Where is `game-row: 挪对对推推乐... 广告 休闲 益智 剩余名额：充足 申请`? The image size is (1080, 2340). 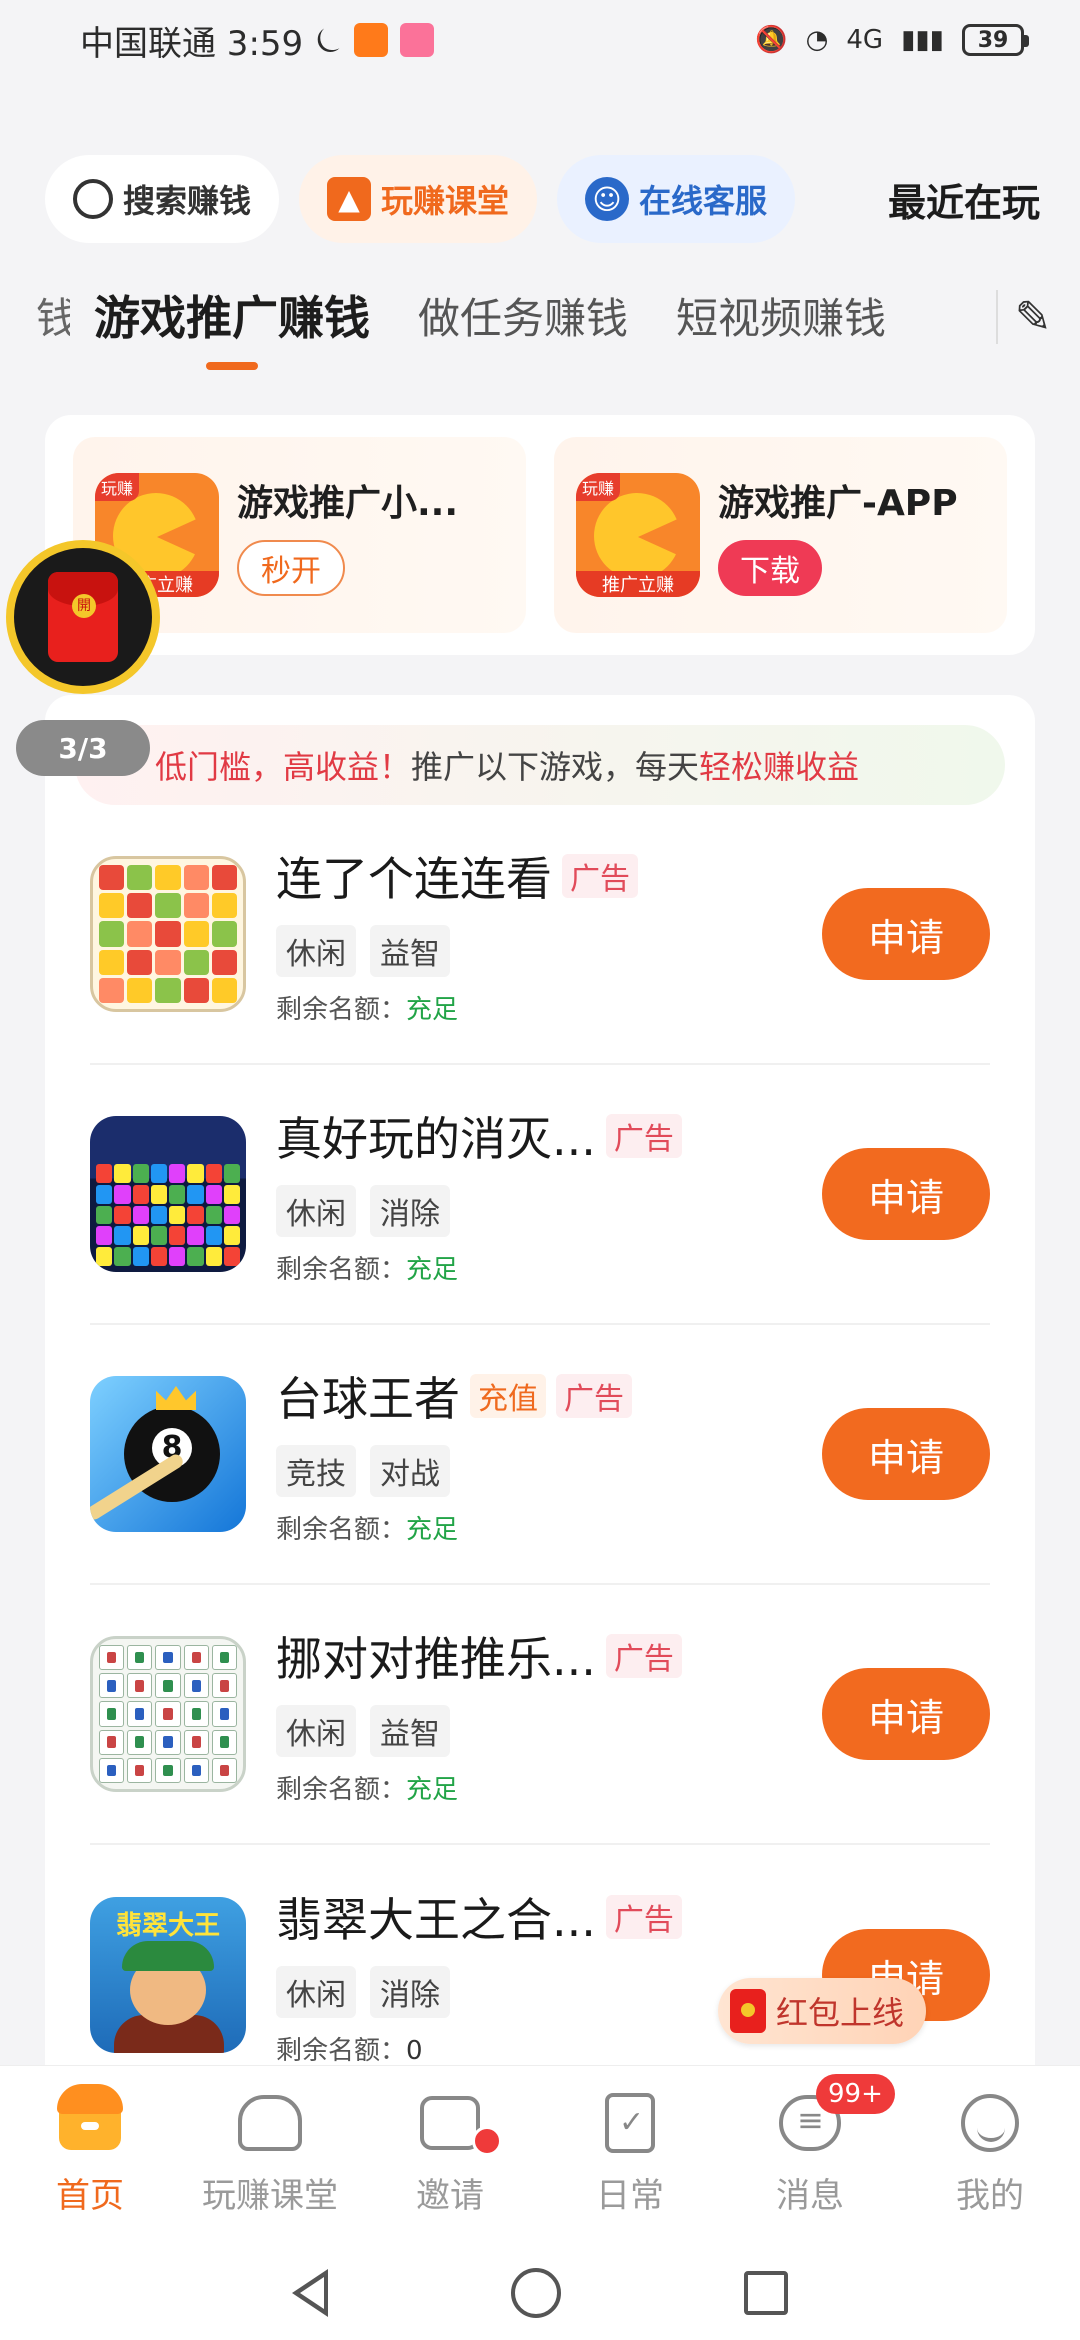 game-row: 挪对对推推乐... 广告 休闲 益智 剩余名额：充足 申请 is located at coordinates (540, 1715).